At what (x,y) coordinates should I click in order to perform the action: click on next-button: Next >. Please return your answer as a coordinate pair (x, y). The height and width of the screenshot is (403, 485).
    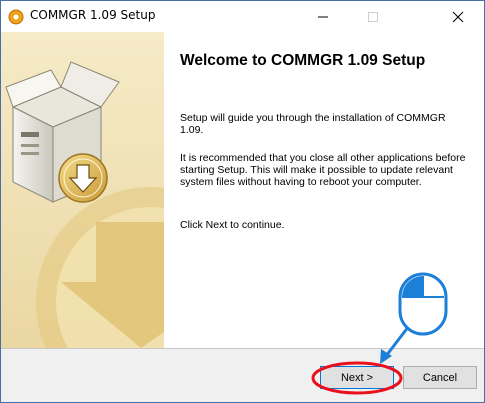
    Looking at the image, I should click on (357, 377).